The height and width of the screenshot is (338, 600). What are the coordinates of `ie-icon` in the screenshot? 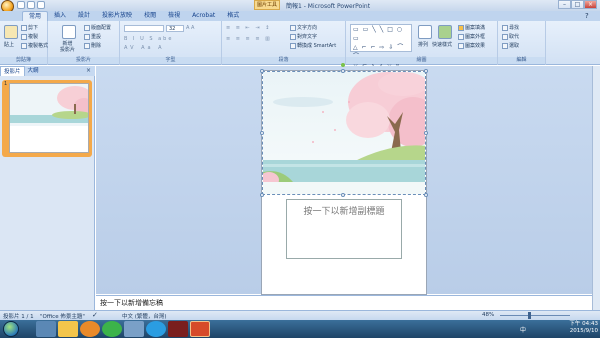 It's located at (46, 329).